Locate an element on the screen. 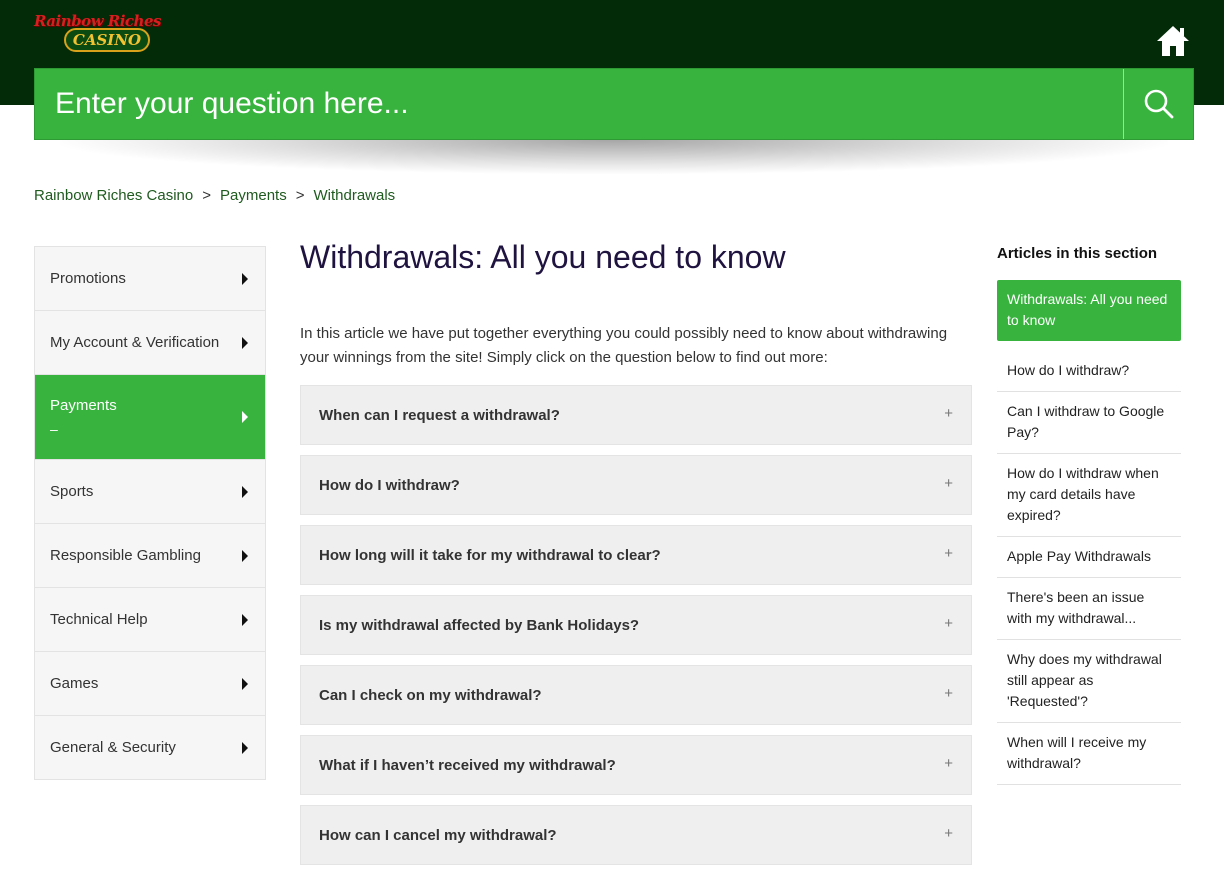 Image resolution: width=1224 pixels, height=878 pixels. faq-item: Can I check on my withdrawal? + is located at coordinates (636, 695).